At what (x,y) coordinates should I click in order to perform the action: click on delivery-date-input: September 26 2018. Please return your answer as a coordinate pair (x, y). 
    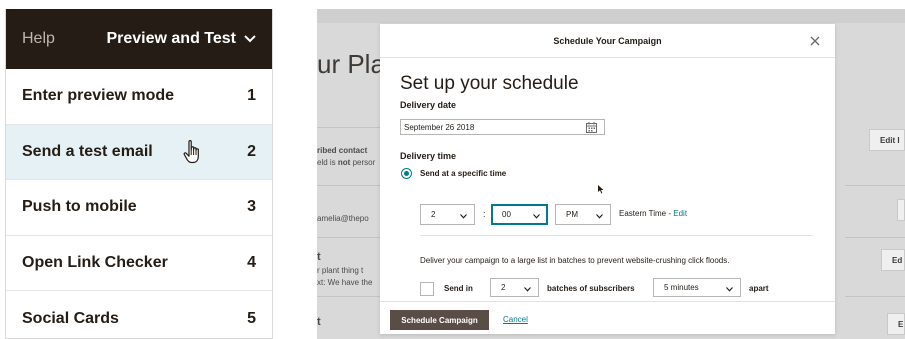
    Looking at the image, I should click on (502, 127).